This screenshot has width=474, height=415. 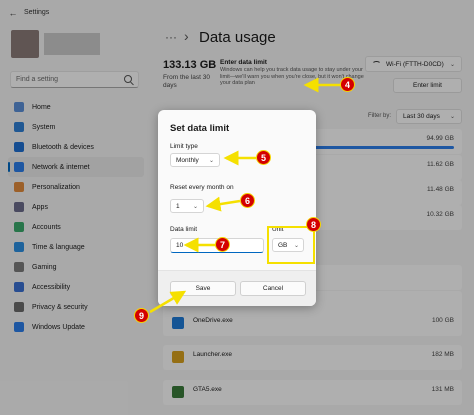 I want to click on step-badge-4: 4, so click(x=347, y=84).